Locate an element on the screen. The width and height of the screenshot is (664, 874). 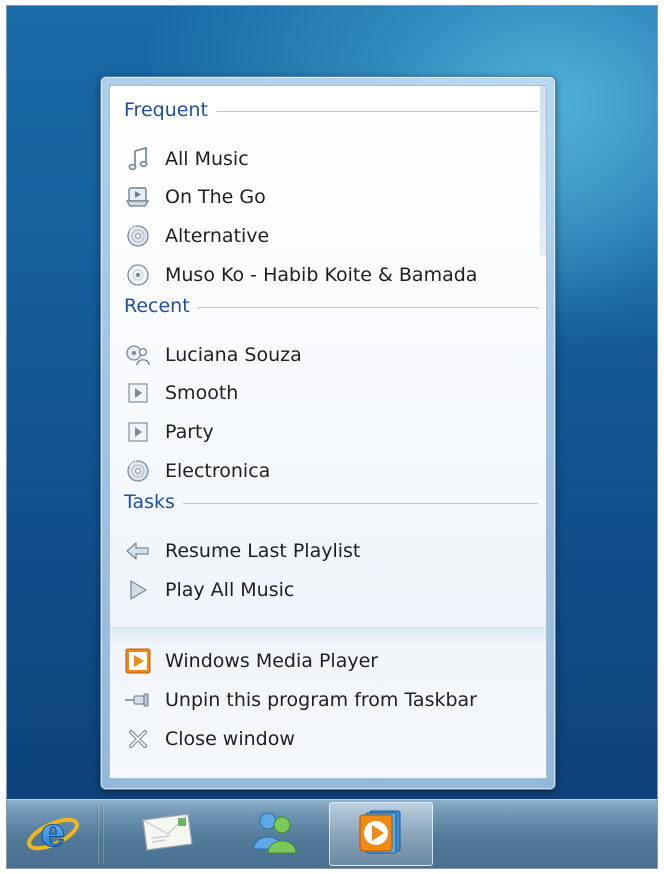
taskbar: e is located at coordinates (332, 833).